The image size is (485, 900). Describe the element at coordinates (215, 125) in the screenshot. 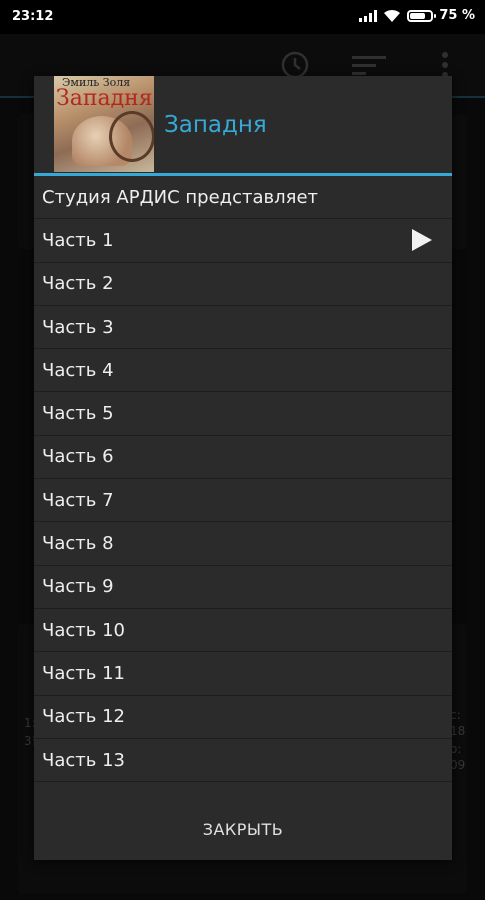

I see `dialog-title: Западня` at that location.